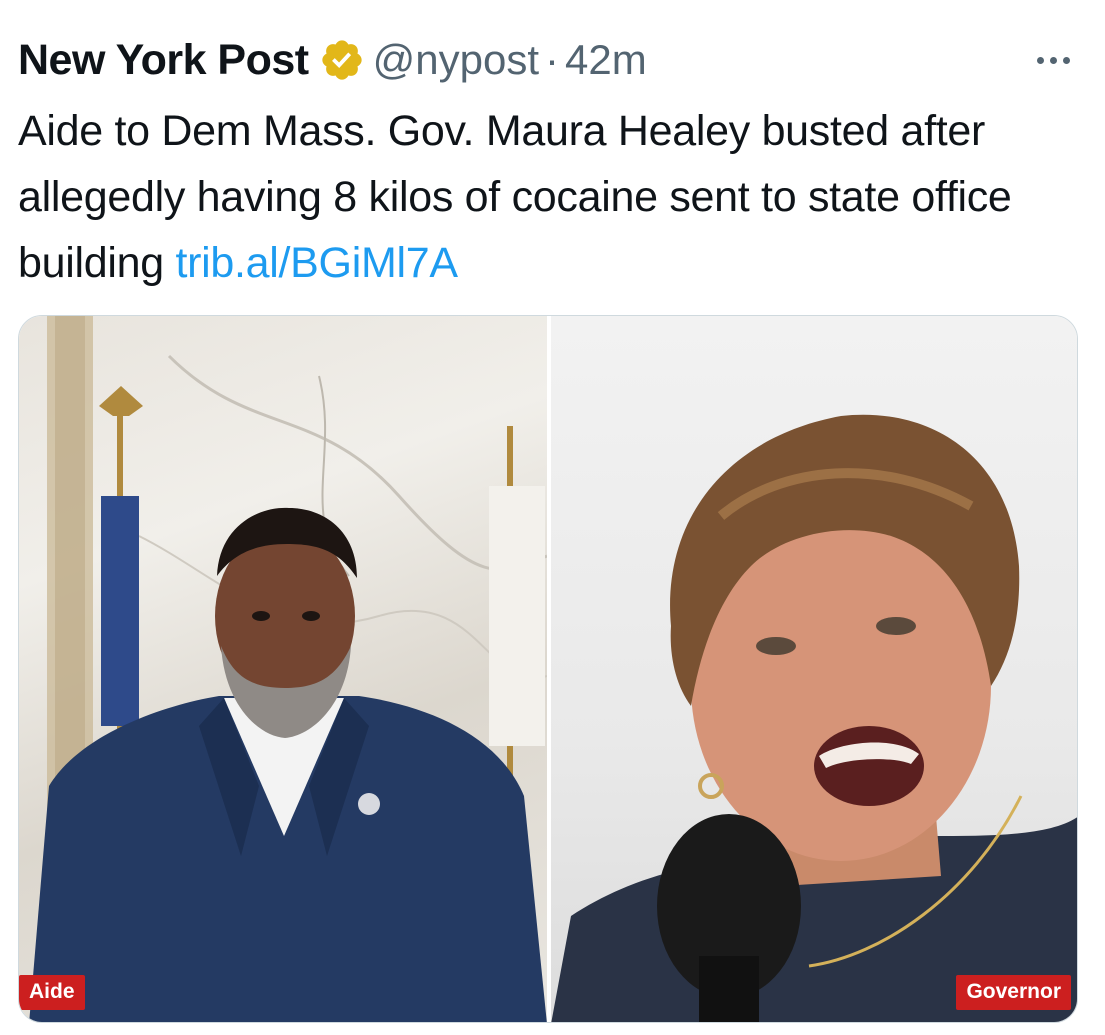 The image size is (1105, 1035). Describe the element at coordinates (52, 992) in the screenshot. I see `aide-caption: Aide` at that location.